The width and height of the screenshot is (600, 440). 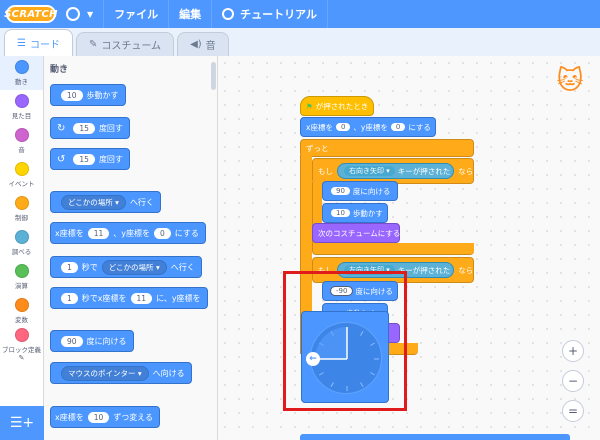 What do you see at coordinates (93, 44) in the screenshot?
I see `brush-icon: ✎` at bounding box center [93, 44].